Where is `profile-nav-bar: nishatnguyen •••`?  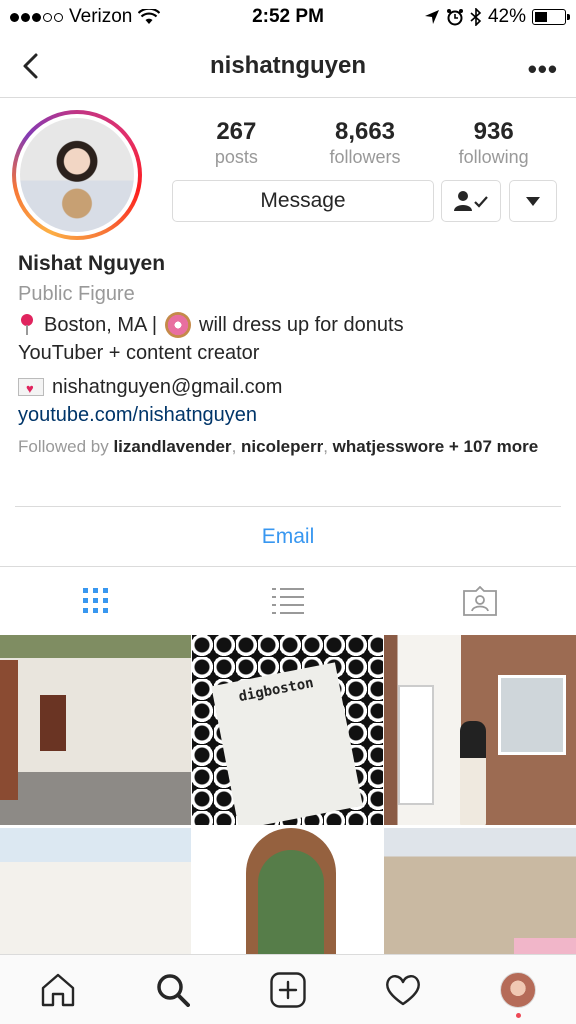
profile-nav-bar: nishatnguyen ••• is located at coordinates (288, 66).